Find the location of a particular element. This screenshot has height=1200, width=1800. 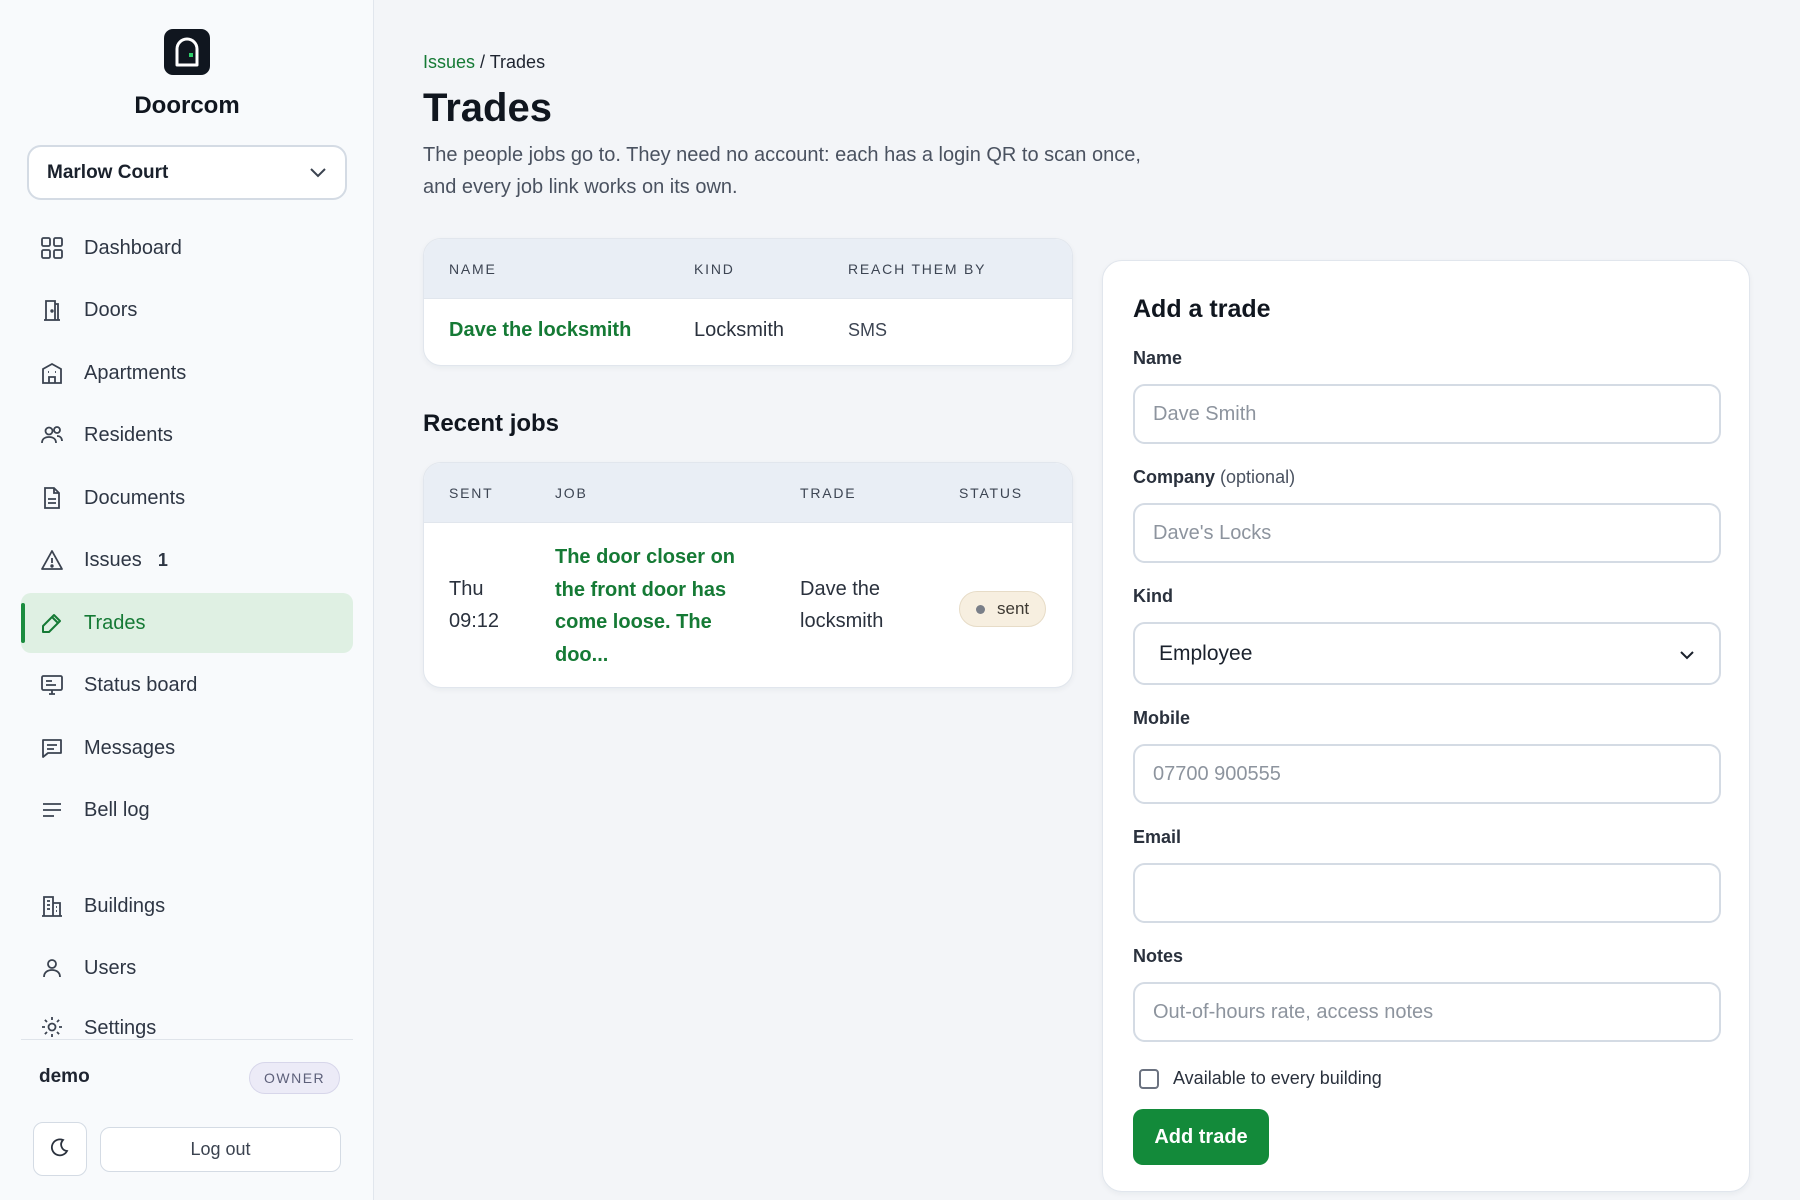

warning-icon is located at coordinates (52, 560).